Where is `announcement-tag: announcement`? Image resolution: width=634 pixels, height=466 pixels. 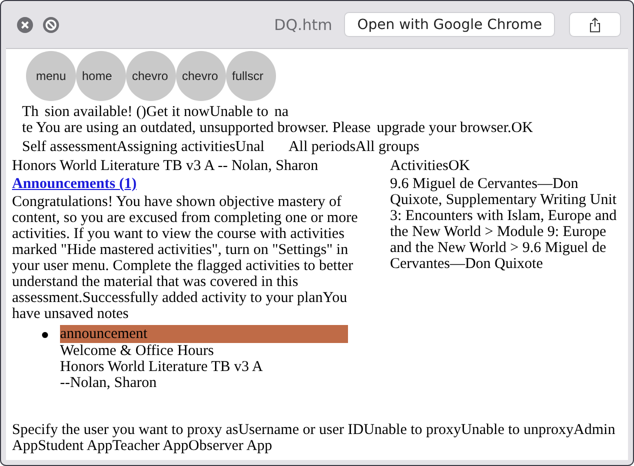 announcement-tag: announcement is located at coordinates (204, 334).